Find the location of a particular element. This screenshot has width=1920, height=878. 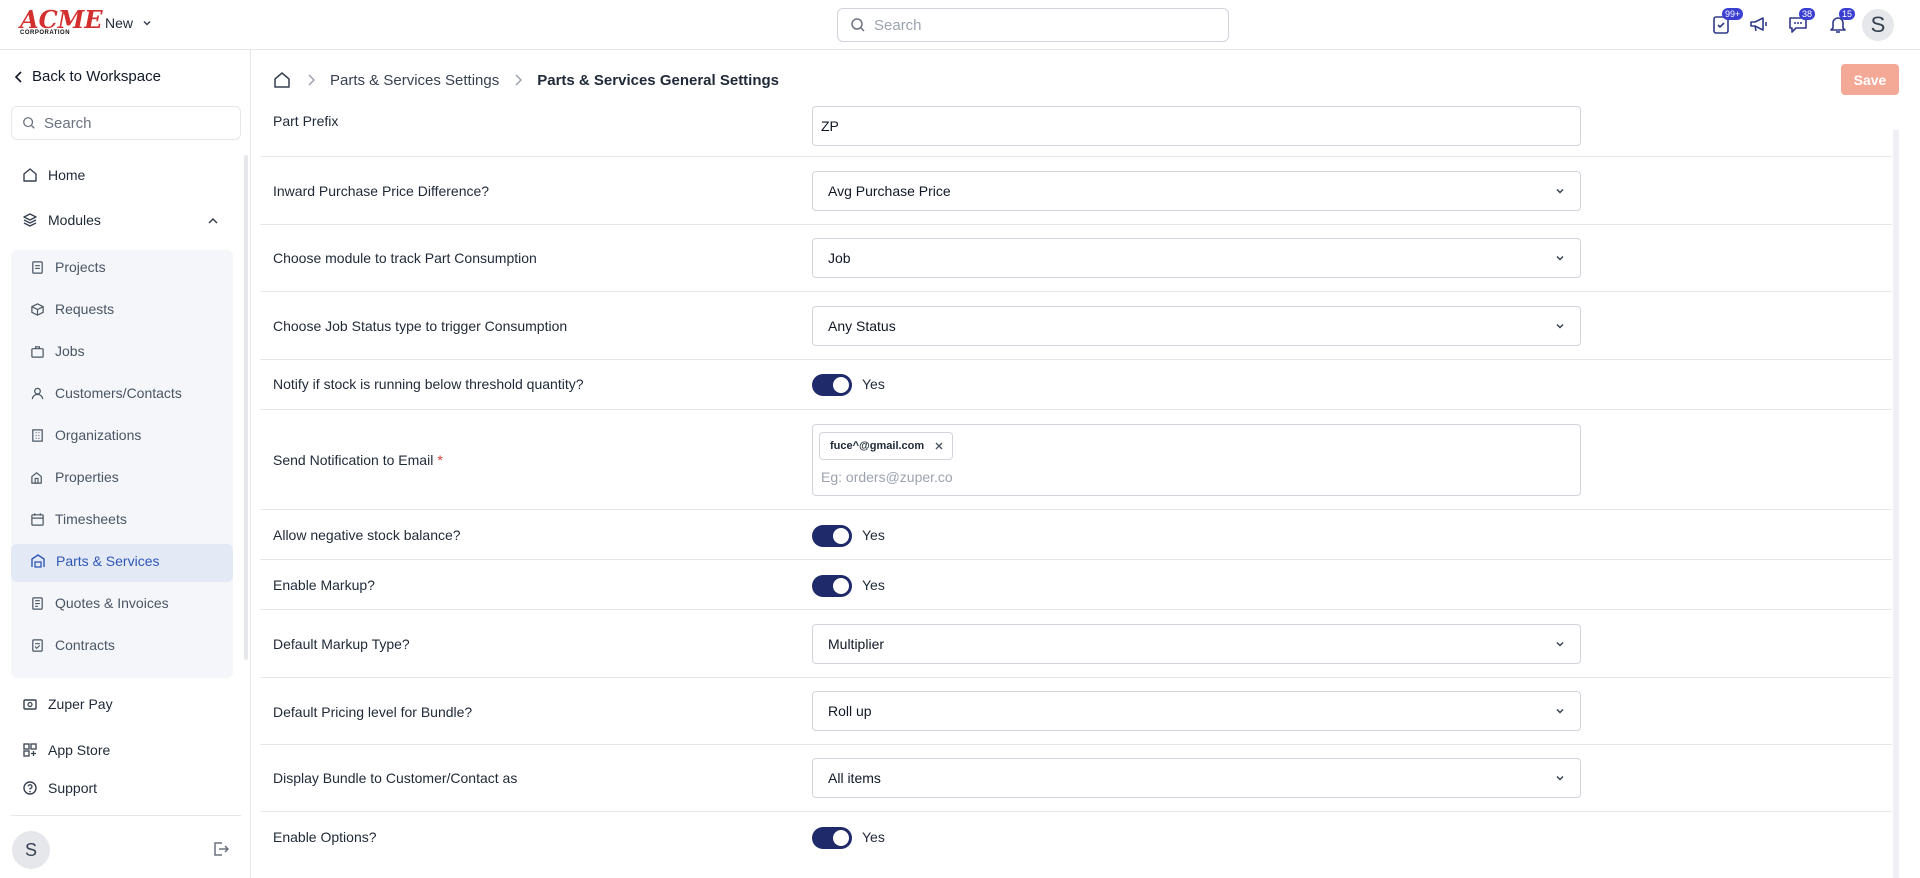

sidebar-item-label: Support is located at coordinates (73, 788).